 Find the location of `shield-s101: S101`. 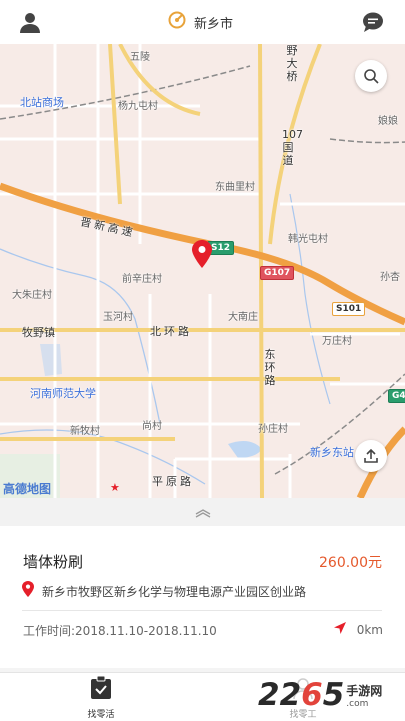

shield-s101: S101 is located at coordinates (349, 309).